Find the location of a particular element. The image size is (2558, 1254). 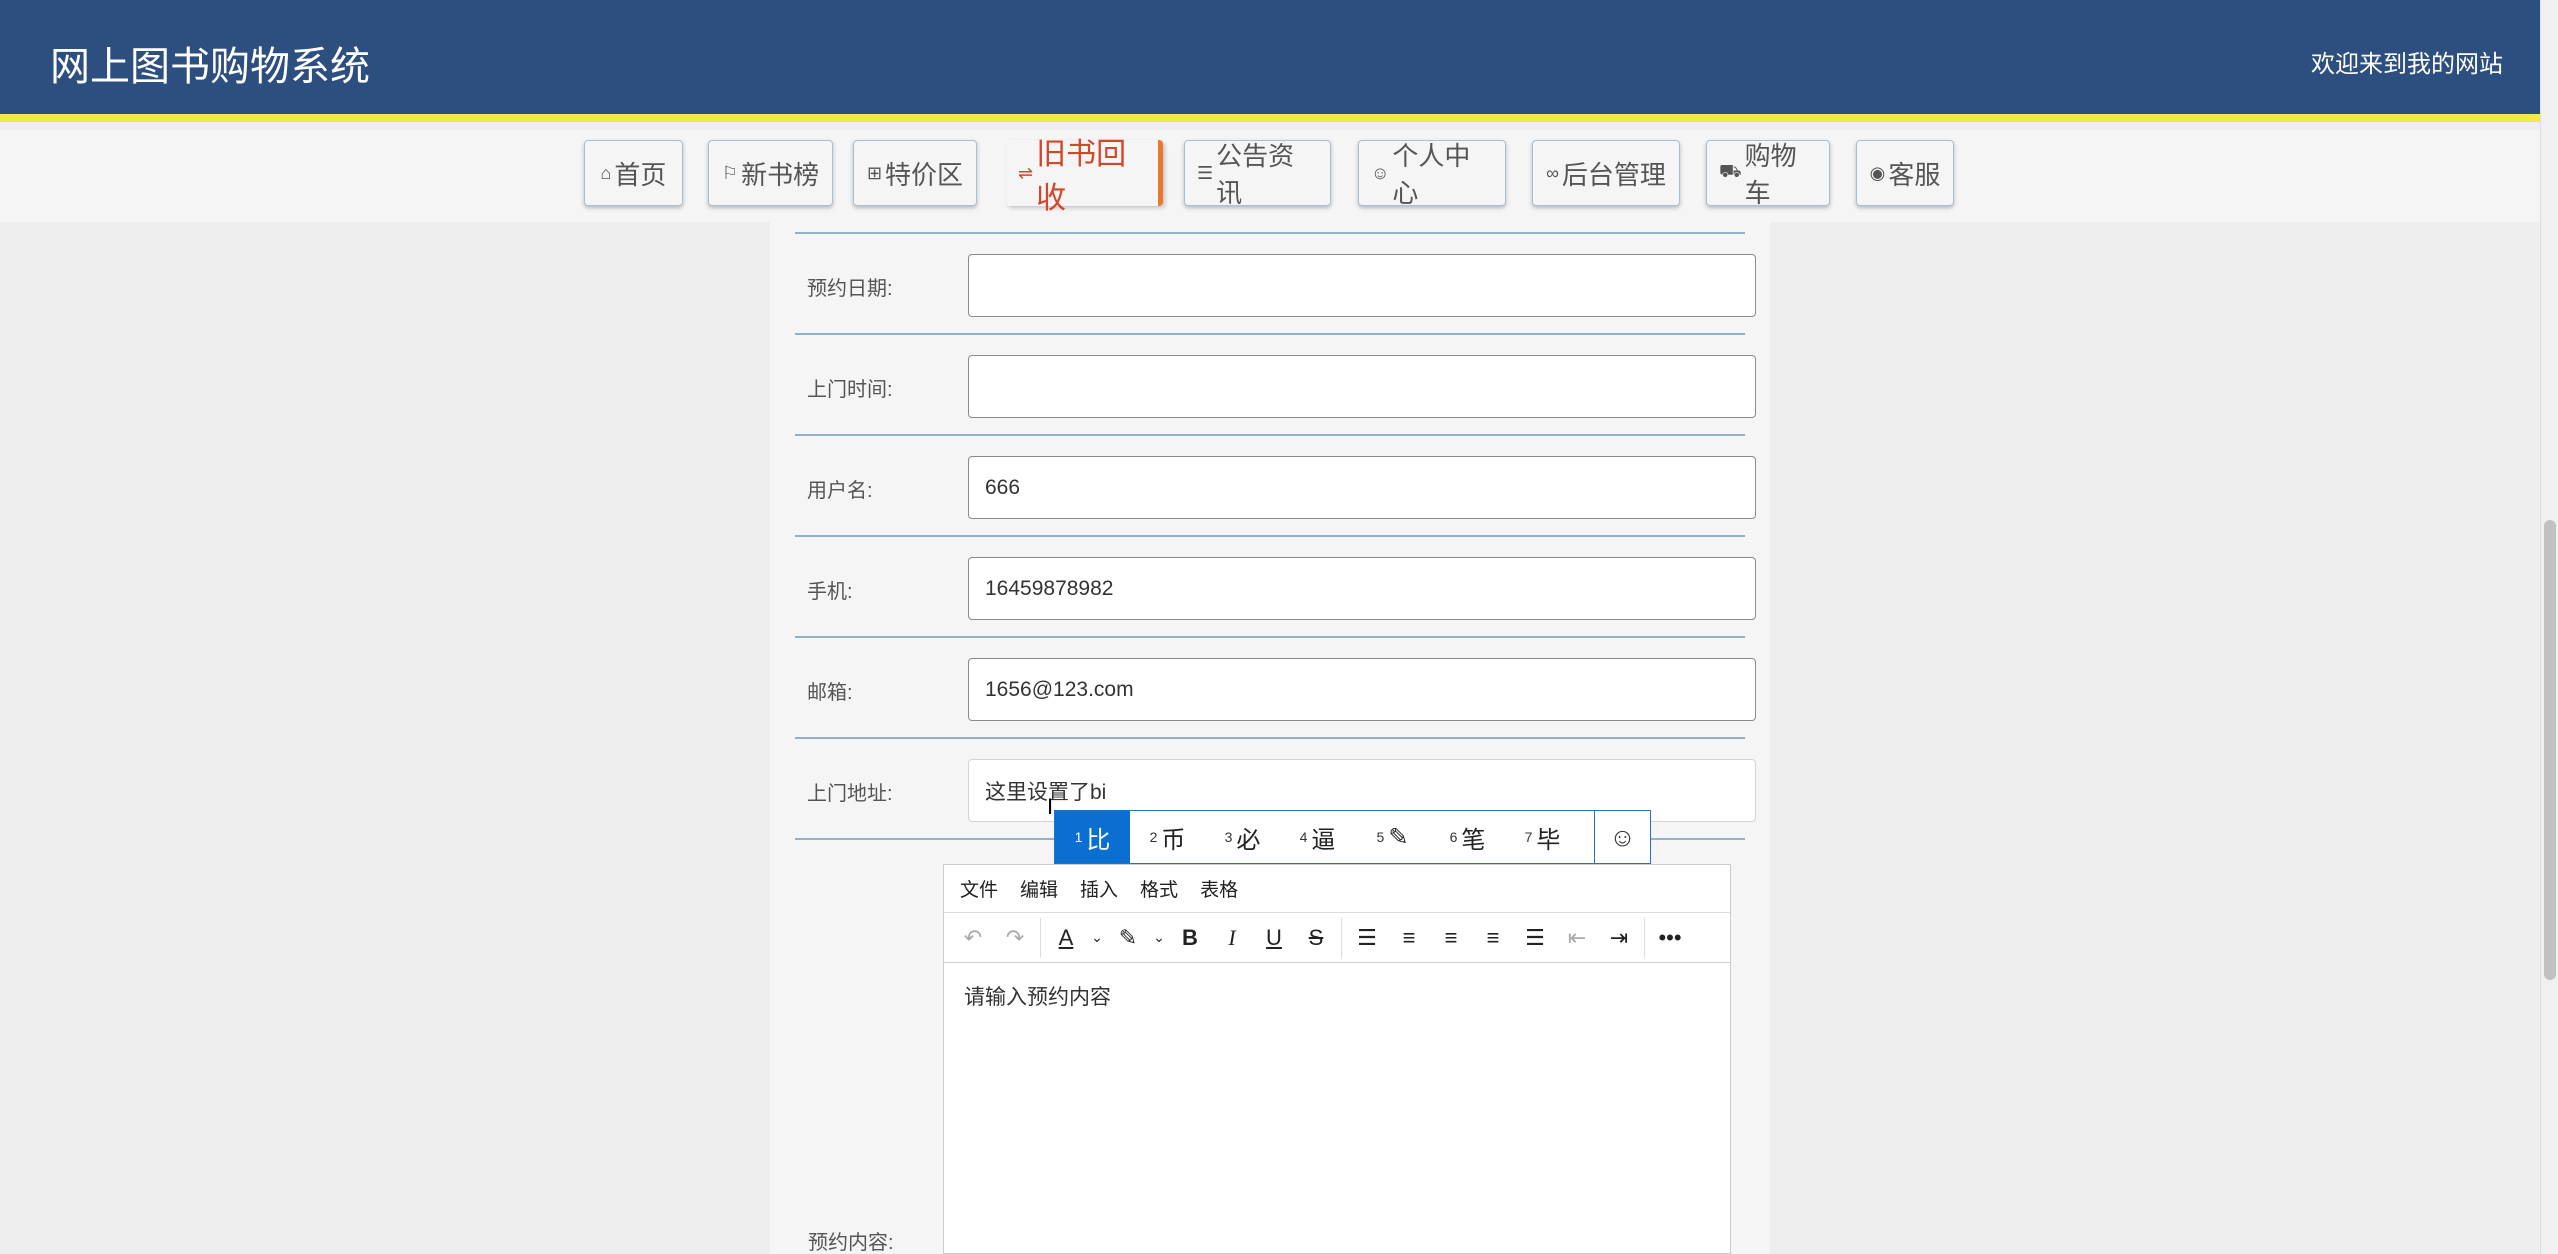

ime-candidate-3: 3必 is located at coordinates (1242, 837).